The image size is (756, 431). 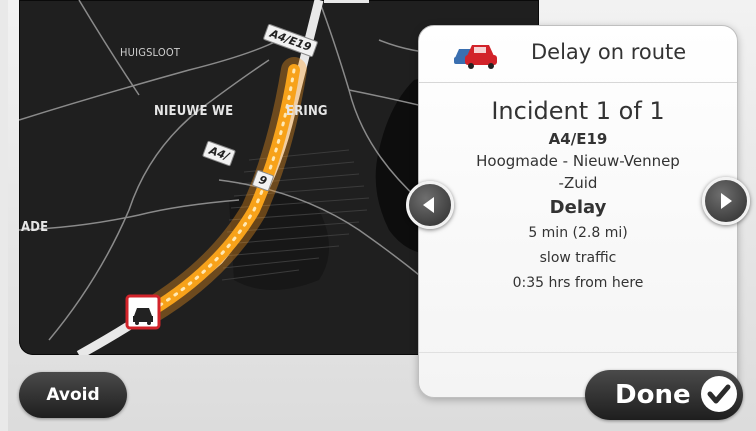 I want to click on done-button-label: Done, so click(x=653, y=395).